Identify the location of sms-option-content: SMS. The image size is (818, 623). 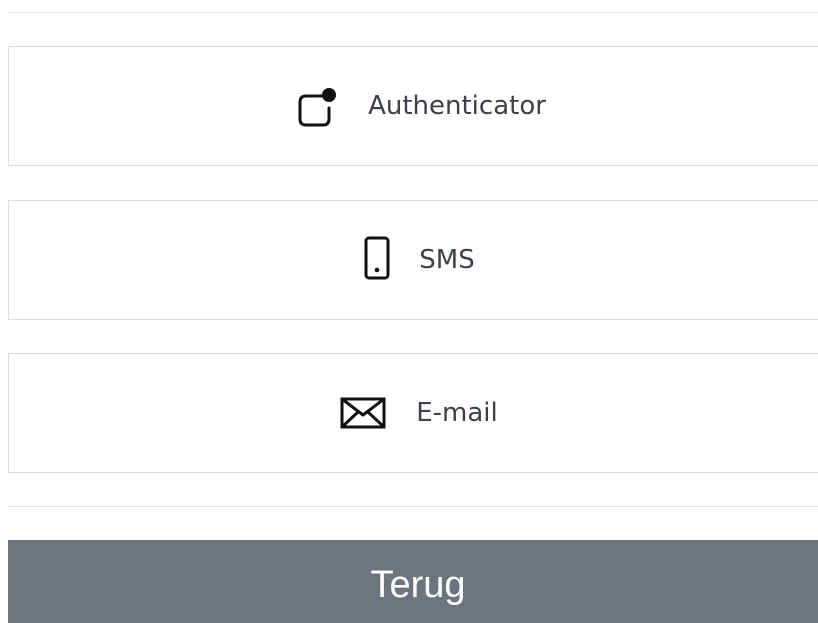
(418, 260).